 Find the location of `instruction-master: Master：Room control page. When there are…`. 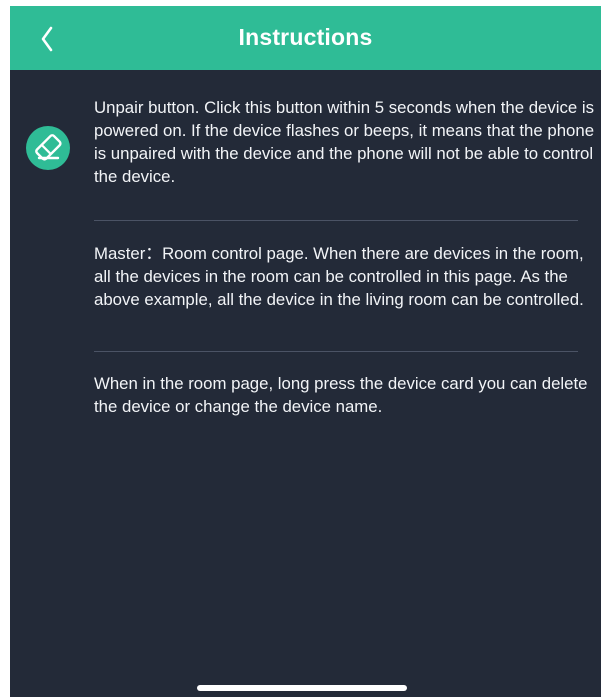

instruction-master: Master：Room control page. When there are… is located at coordinates (339, 276).